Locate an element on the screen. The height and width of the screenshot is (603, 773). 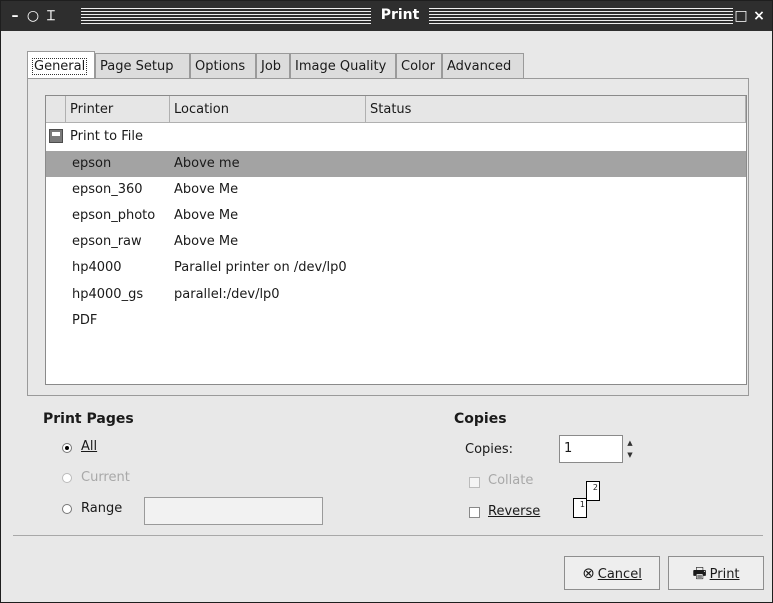
title-grip-right is located at coordinates (581, 16).